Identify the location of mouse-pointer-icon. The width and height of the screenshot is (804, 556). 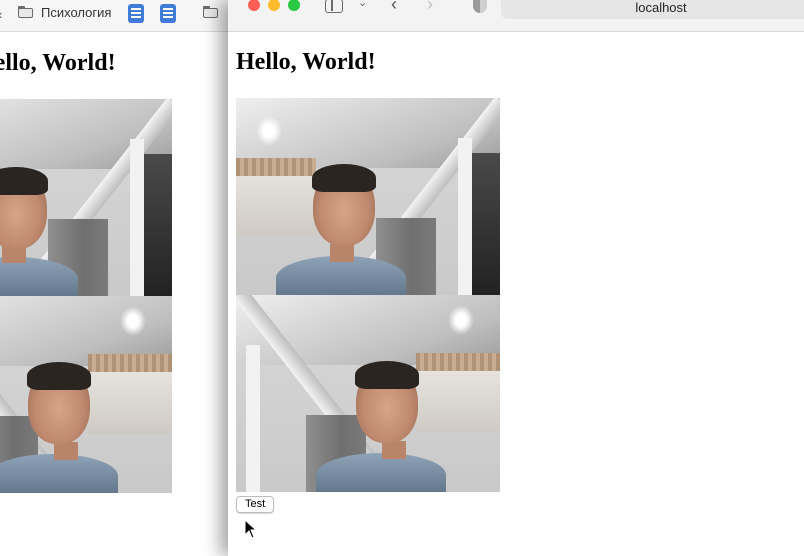
(251, 529).